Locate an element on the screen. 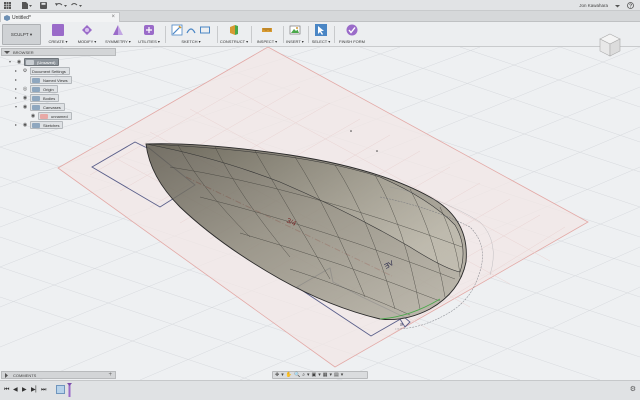 This screenshot has width=640, height=400. add-comment-icon: + is located at coordinates (110, 375).